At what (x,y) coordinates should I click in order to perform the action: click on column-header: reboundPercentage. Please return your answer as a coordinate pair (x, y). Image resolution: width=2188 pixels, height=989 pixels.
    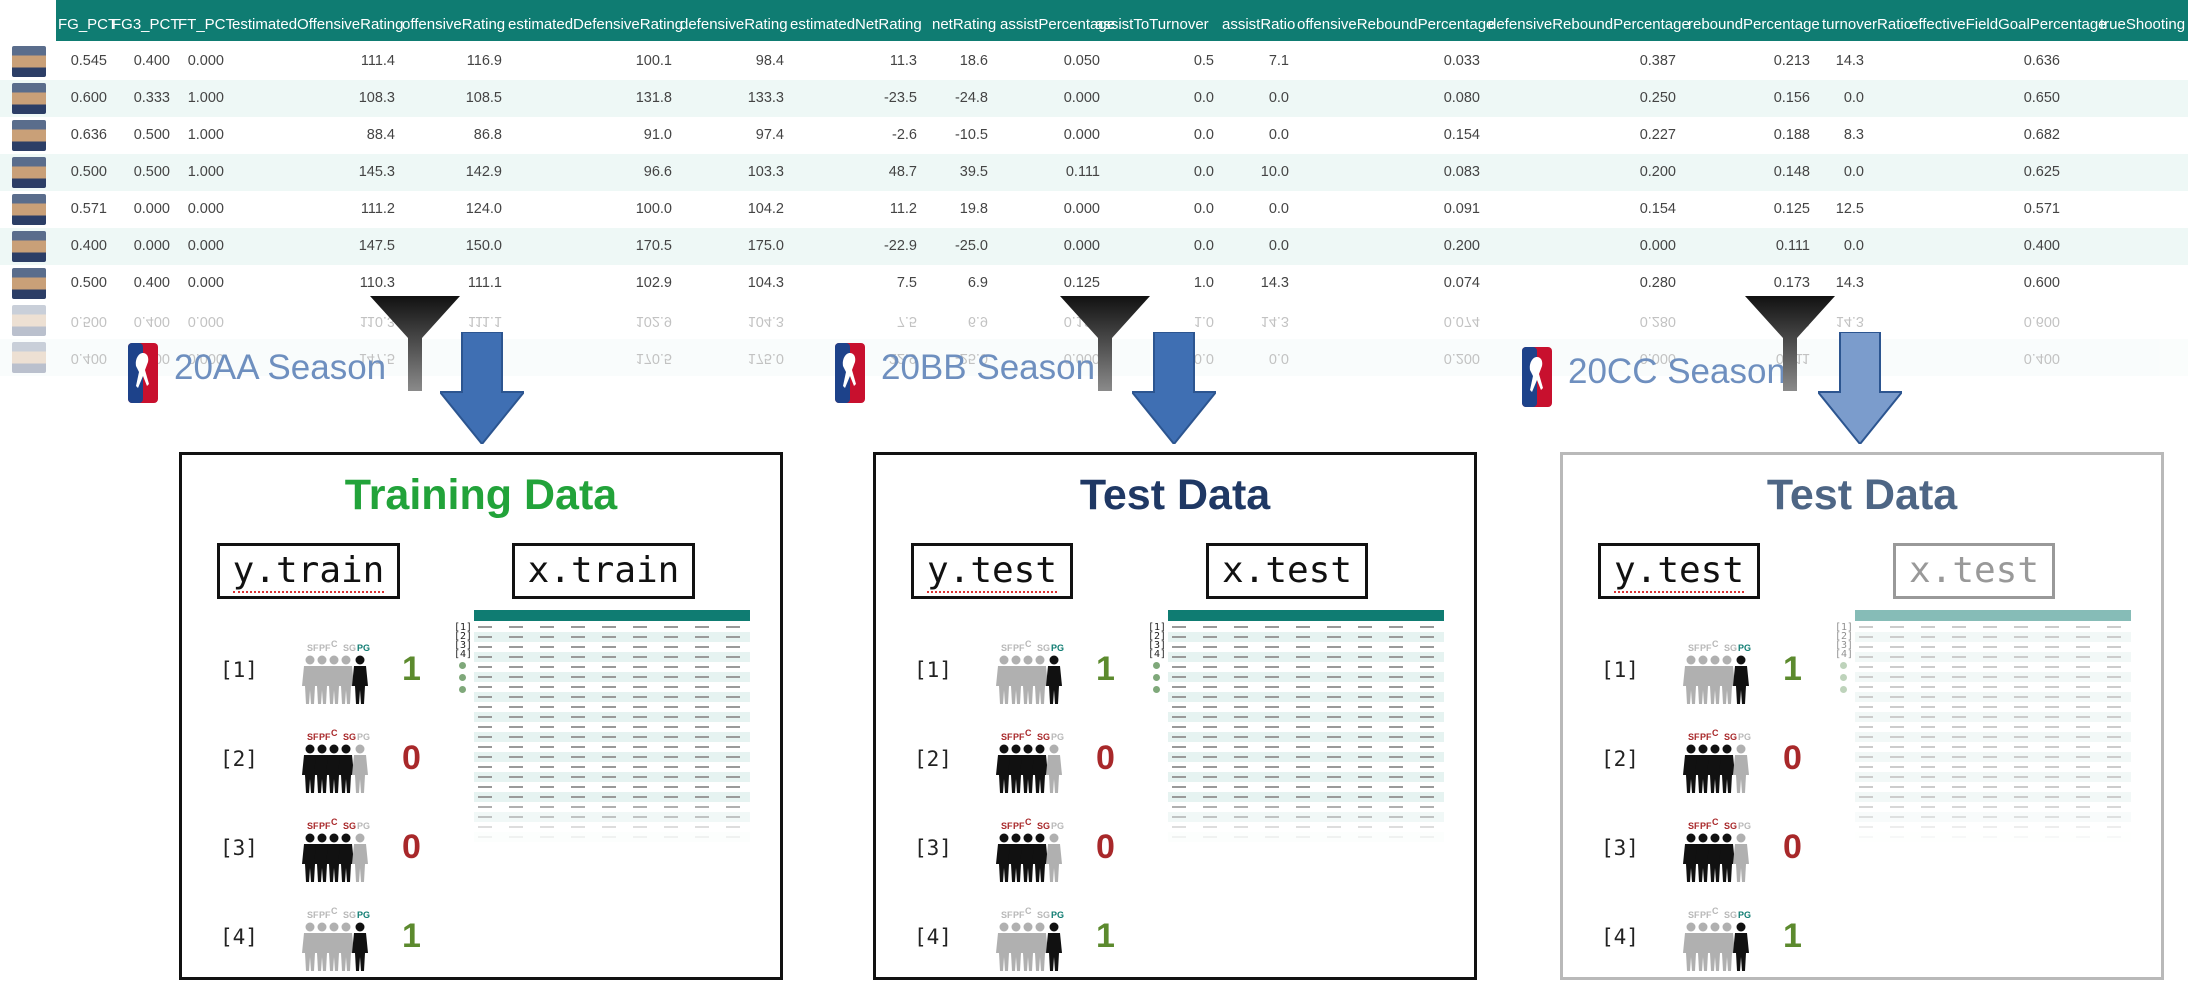
    Looking at the image, I should click on (1754, 20).